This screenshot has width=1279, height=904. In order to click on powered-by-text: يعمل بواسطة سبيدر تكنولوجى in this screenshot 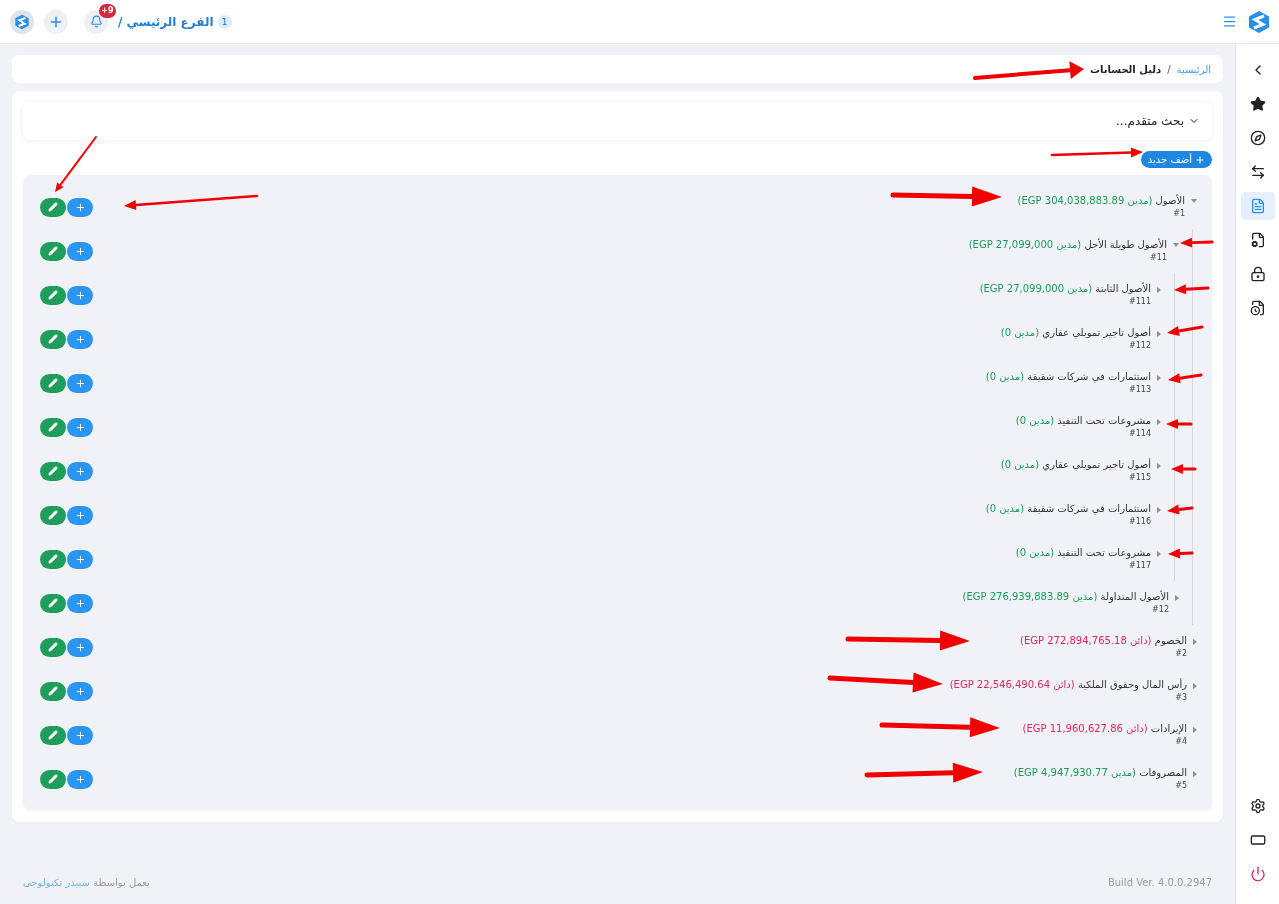, I will do `click(86, 882)`.